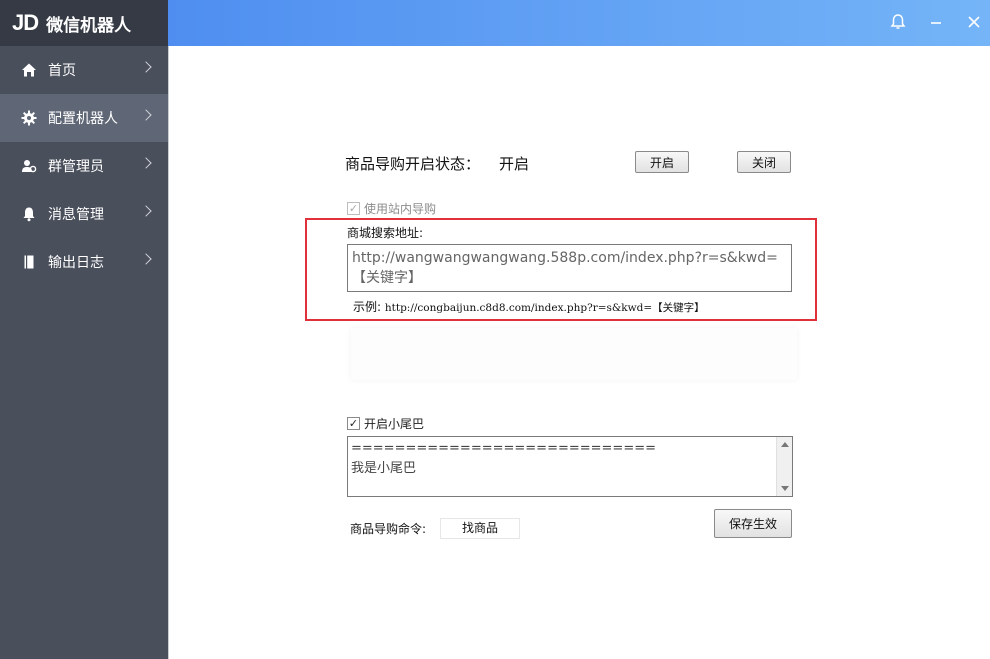  What do you see at coordinates (562, 459) in the screenshot?
I see `tail-text-content: ============================ 我是小尾巴` at bounding box center [562, 459].